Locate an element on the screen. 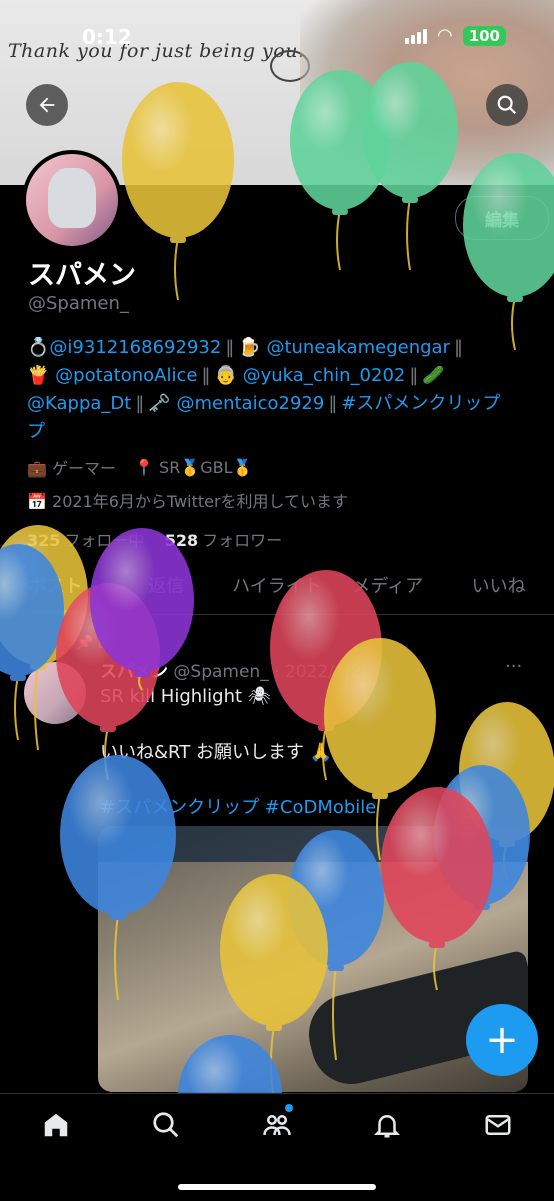  tweet-author-handle: @Spamen_ · 2022/4/26 is located at coordinates (273, 672).